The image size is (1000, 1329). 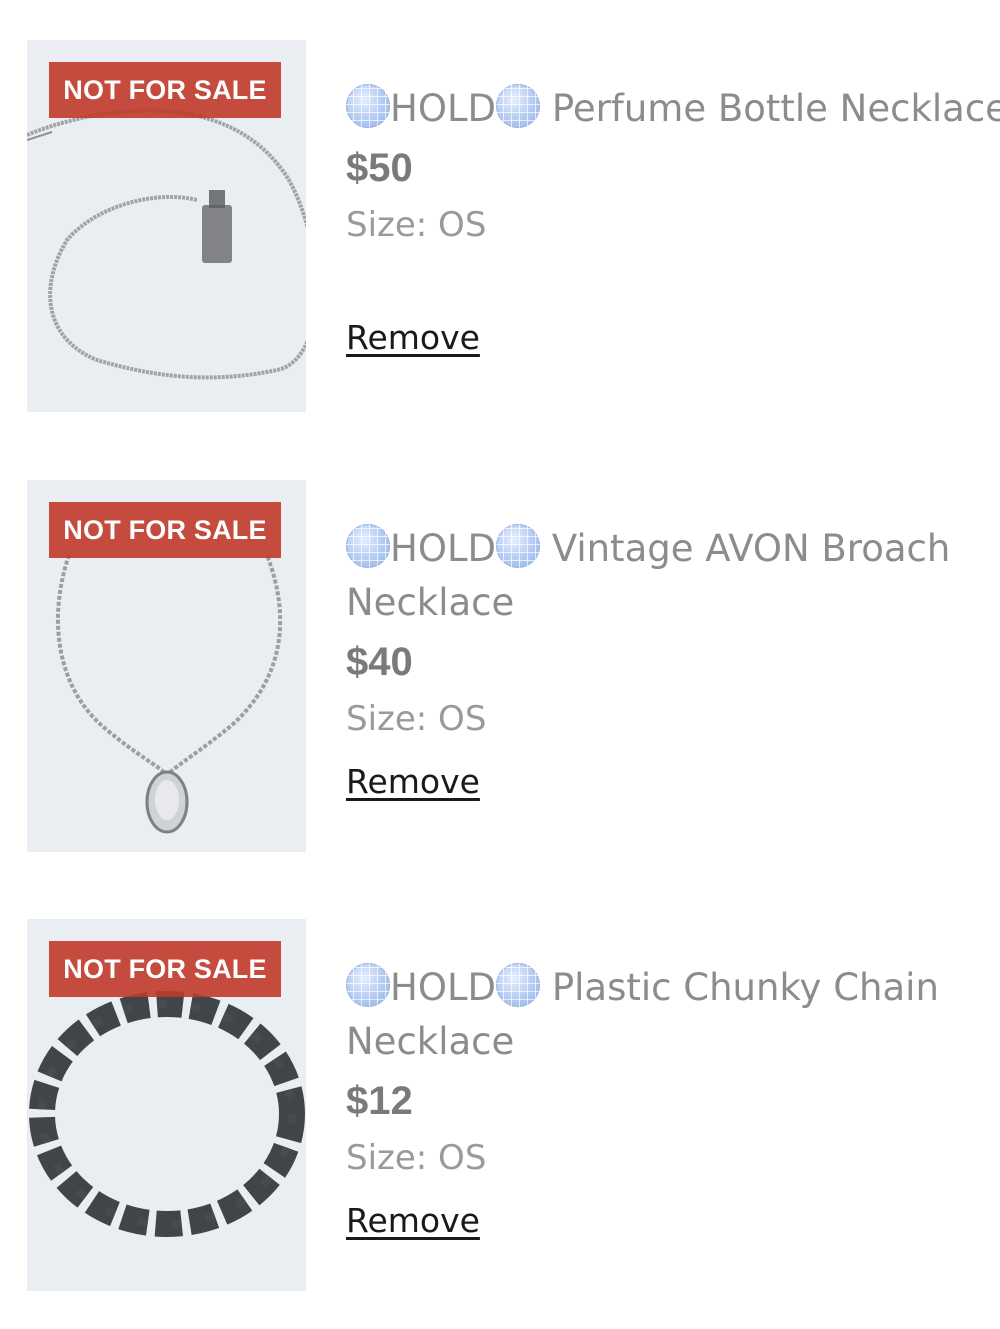 I want to click on item-title: HOLD Perfume Bottle Necklace, so click(x=673, y=109).